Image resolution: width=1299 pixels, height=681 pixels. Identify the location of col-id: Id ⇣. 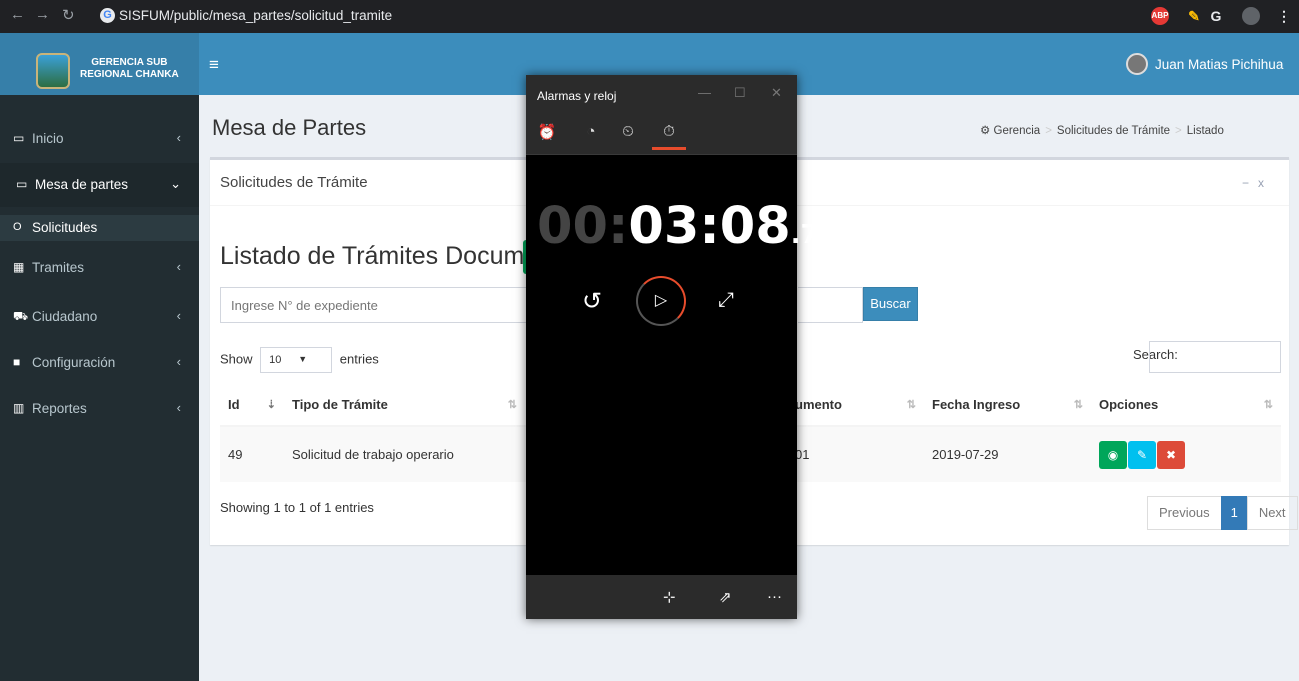
(252, 405).